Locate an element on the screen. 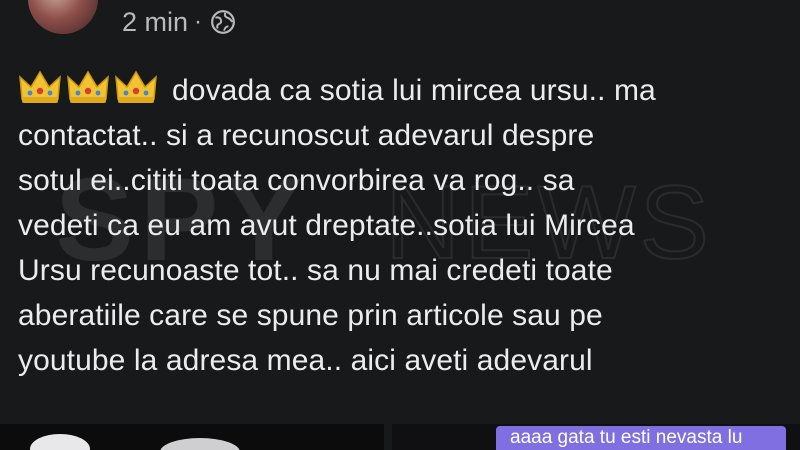 This screenshot has width=800, height=450. post-meta: 2 min · is located at coordinates (179, 22).